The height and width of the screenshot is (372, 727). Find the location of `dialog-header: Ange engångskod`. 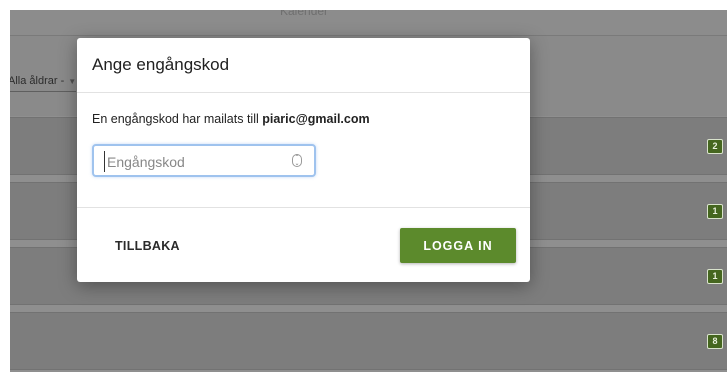

dialog-header: Ange engångskod is located at coordinates (303, 65).